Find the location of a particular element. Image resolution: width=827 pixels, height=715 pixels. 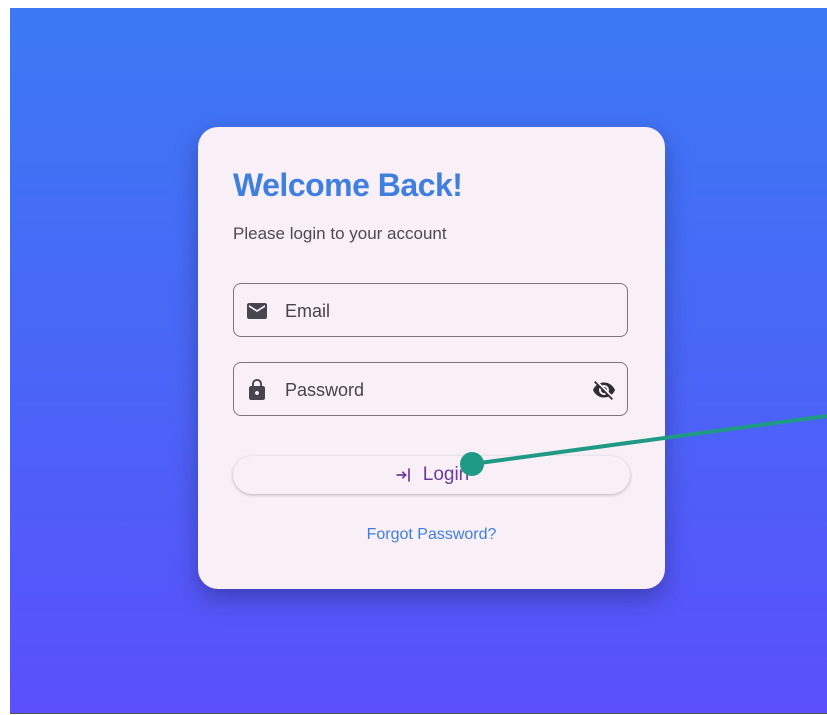

visibility-off-icon is located at coordinates (604, 390).